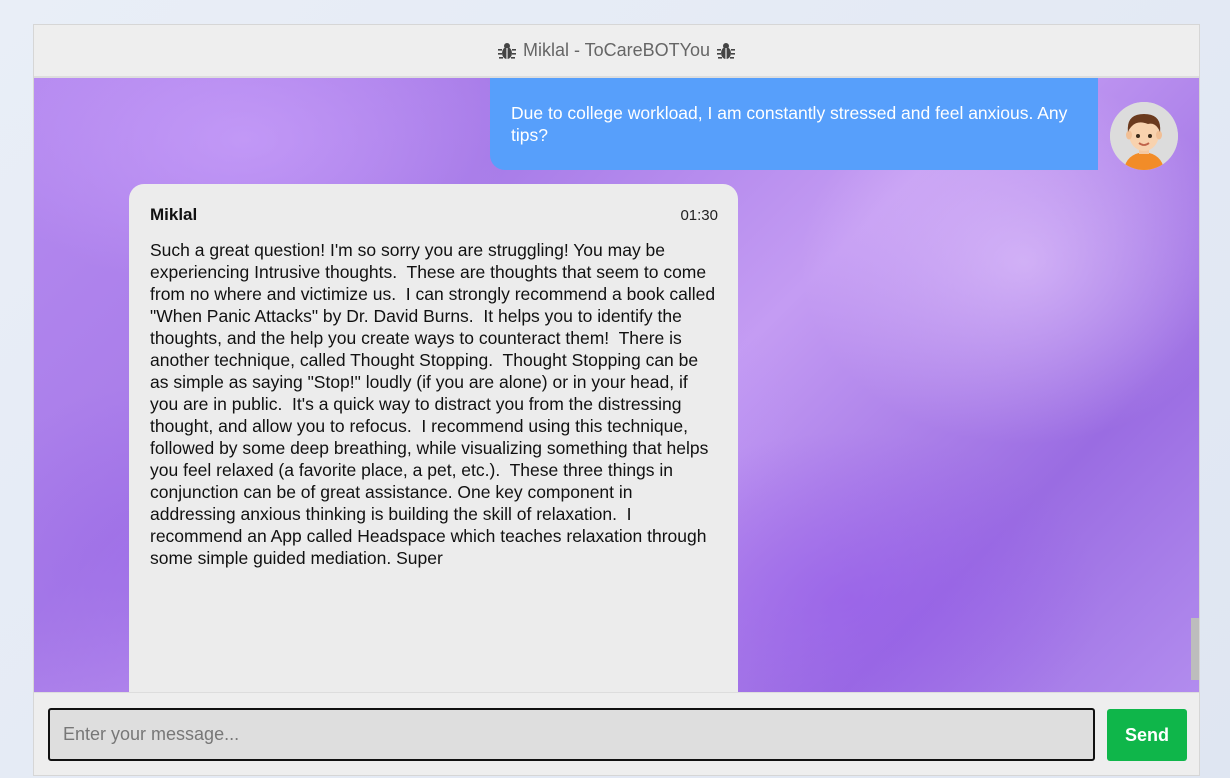 This screenshot has height=778, width=1230. Describe the element at coordinates (1147, 735) in the screenshot. I see `send-button: Send` at that location.